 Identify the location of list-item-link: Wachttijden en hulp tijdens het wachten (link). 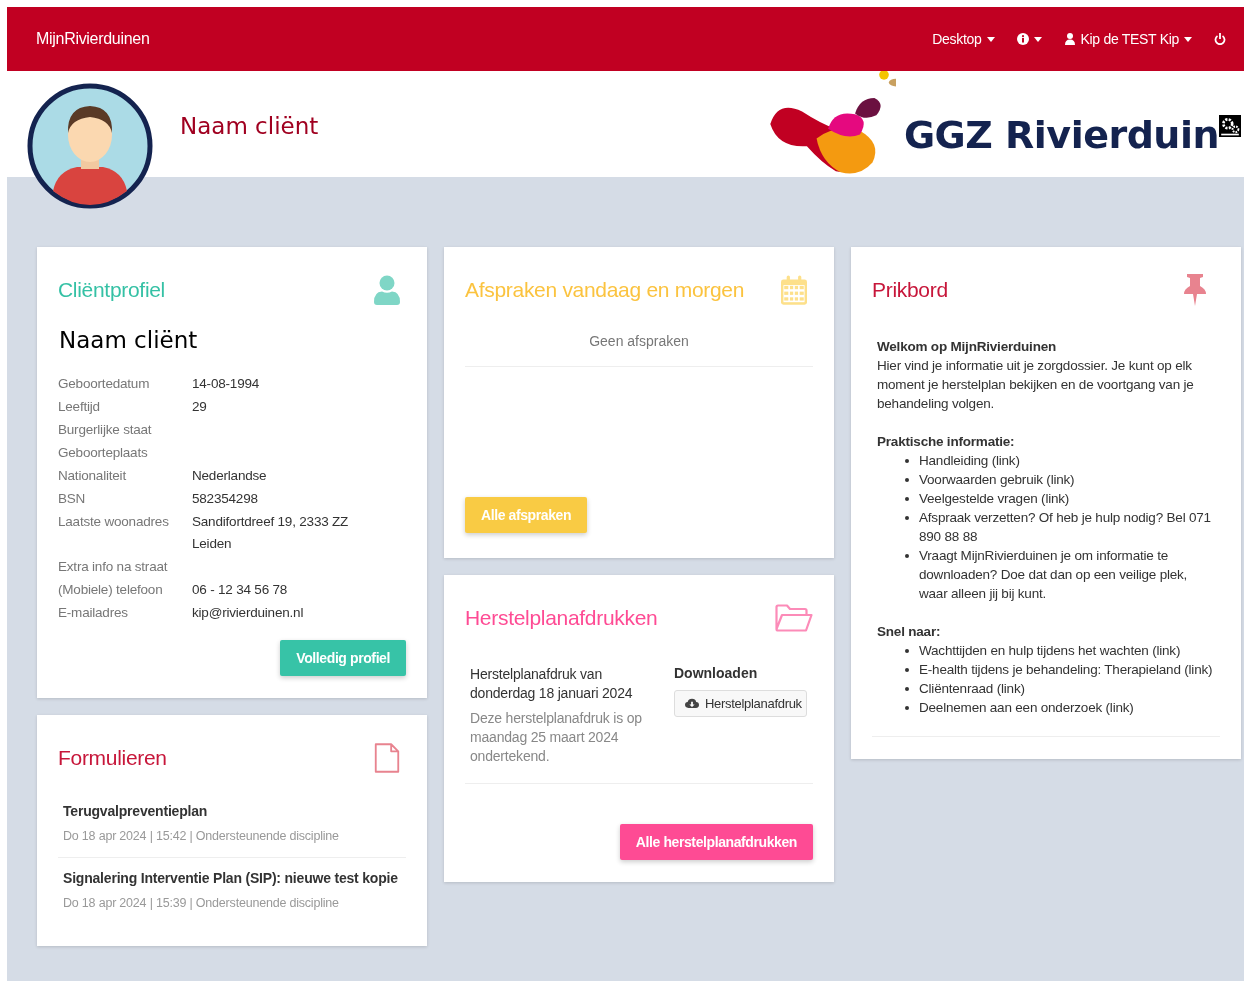
(1050, 650).